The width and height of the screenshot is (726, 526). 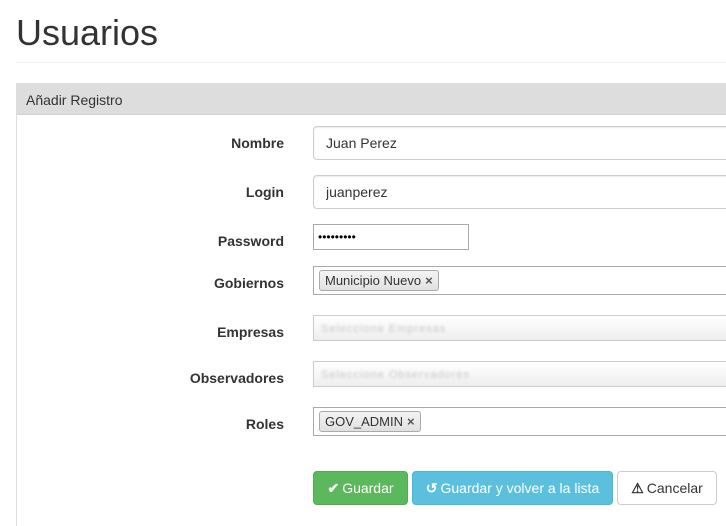 What do you see at coordinates (368, 488) in the screenshot?
I see `save-button-label: Guardar` at bounding box center [368, 488].